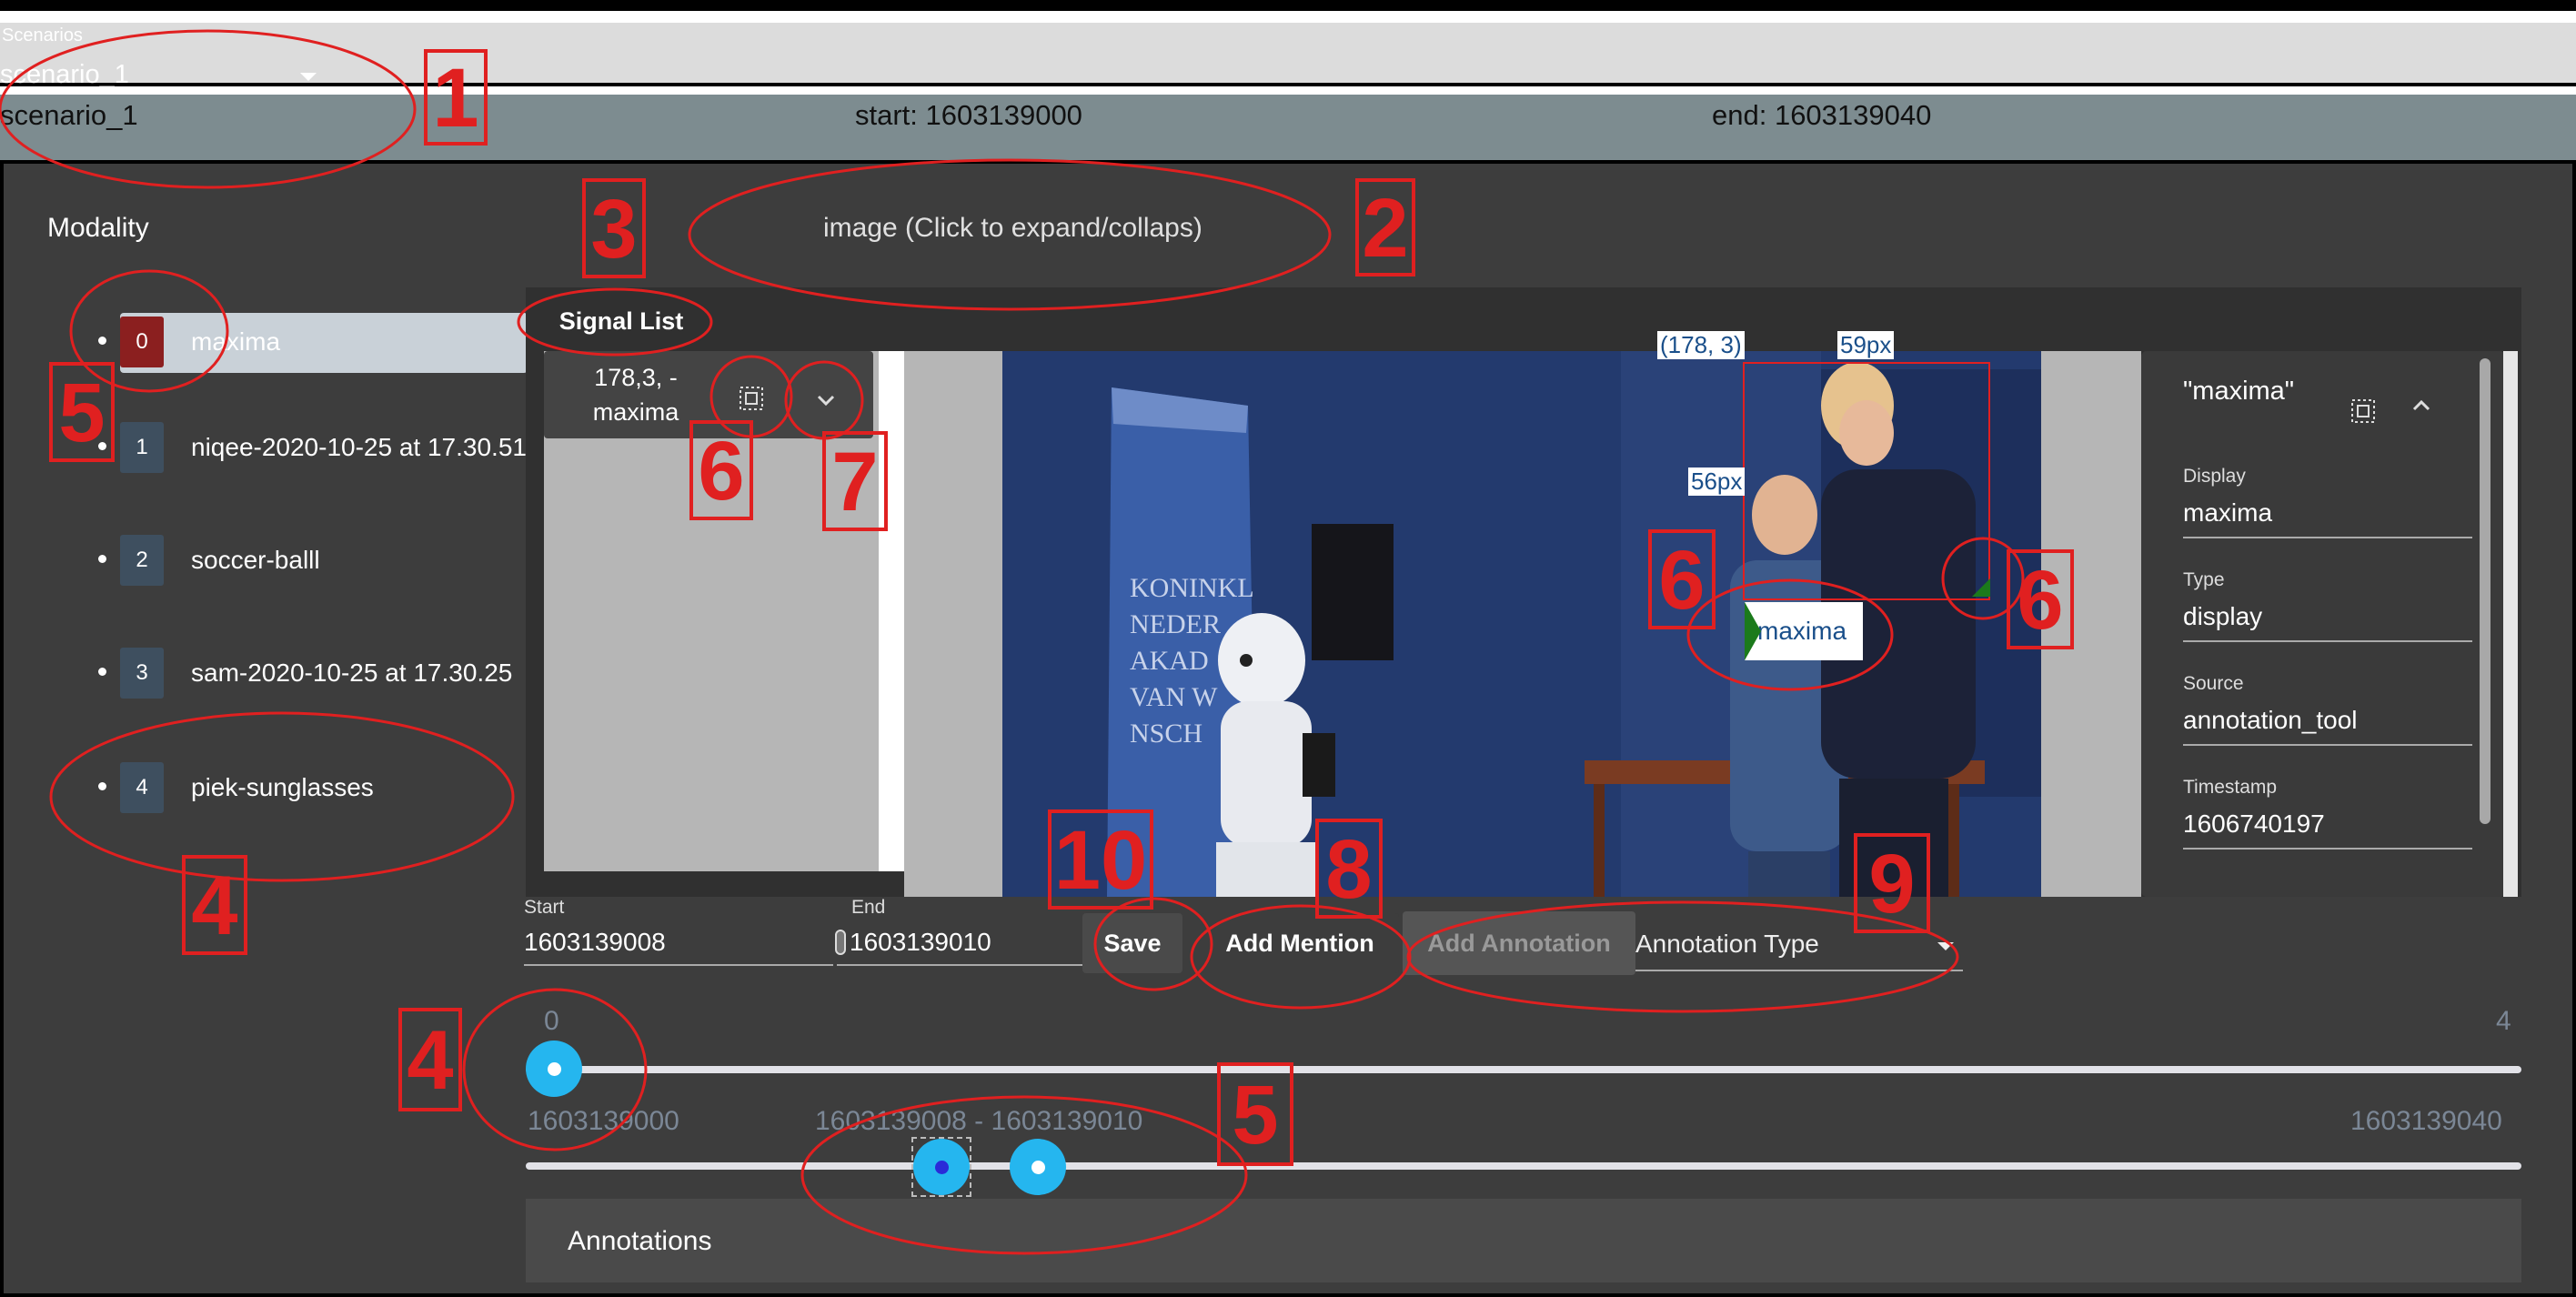 This screenshot has height=1297, width=2576. What do you see at coordinates (1727, 945) in the screenshot?
I see `annotation-type-select: Annotation Type` at bounding box center [1727, 945].